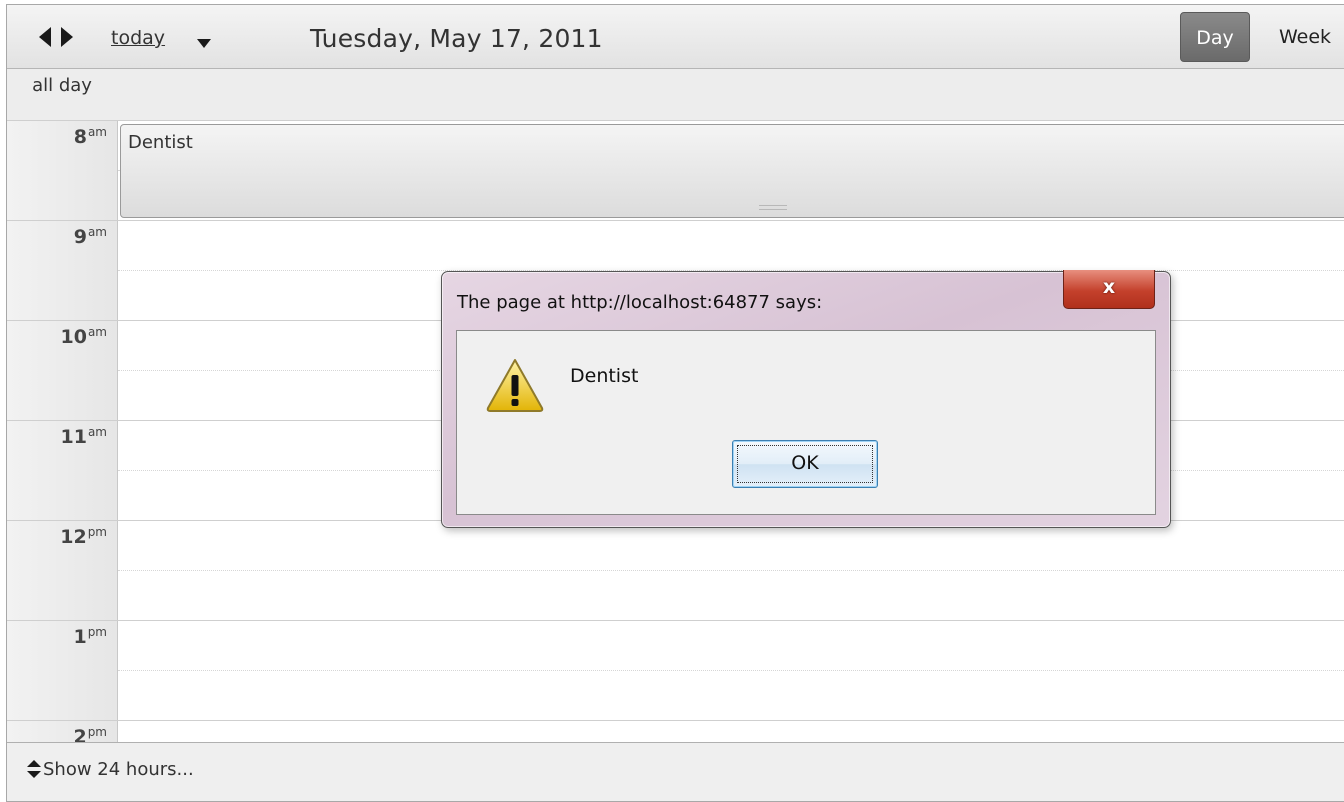 The height and width of the screenshot is (802, 1344). I want to click on caret-right-icon, so click(67, 37).